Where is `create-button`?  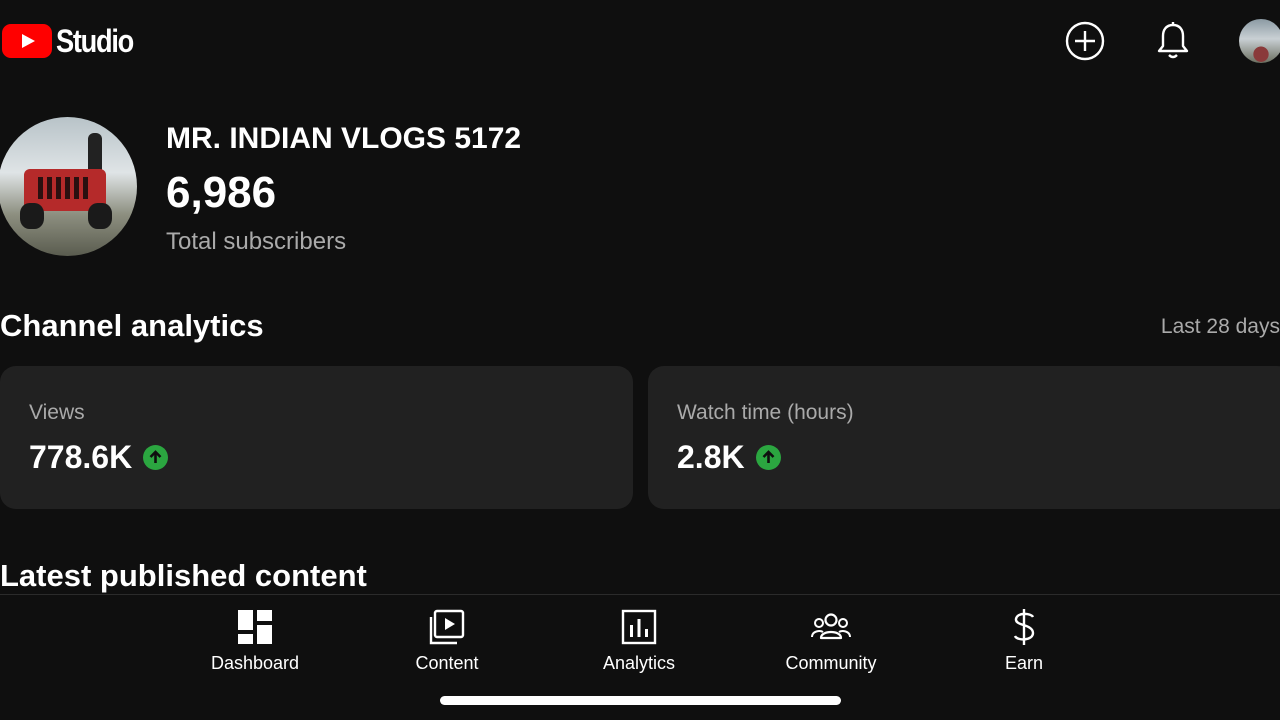
create-button is located at coordinates (1085, 41).